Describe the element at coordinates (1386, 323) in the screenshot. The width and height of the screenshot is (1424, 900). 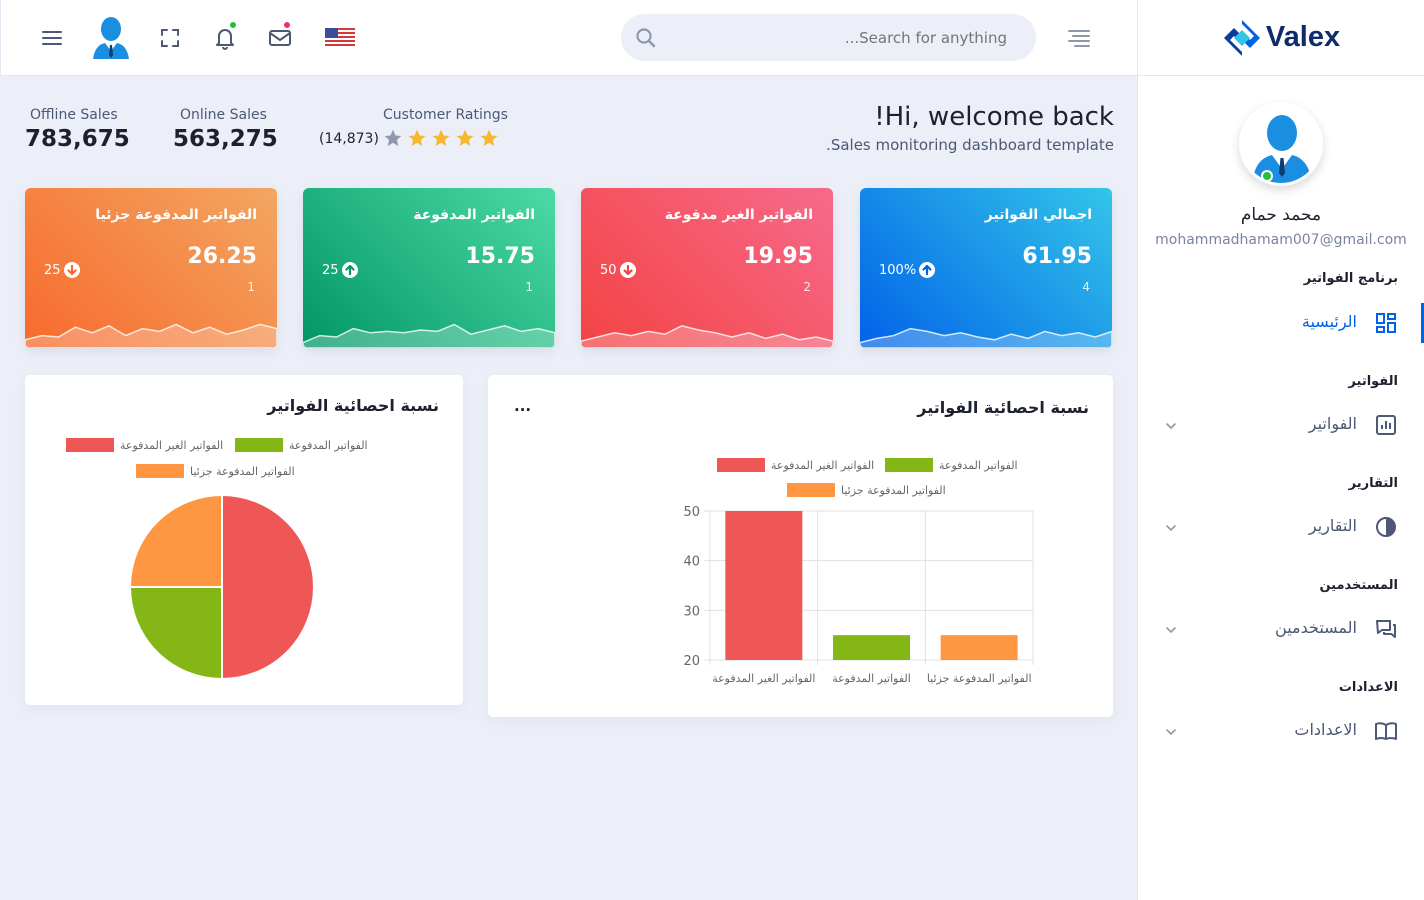
I see `dashboard-icon` at that location.